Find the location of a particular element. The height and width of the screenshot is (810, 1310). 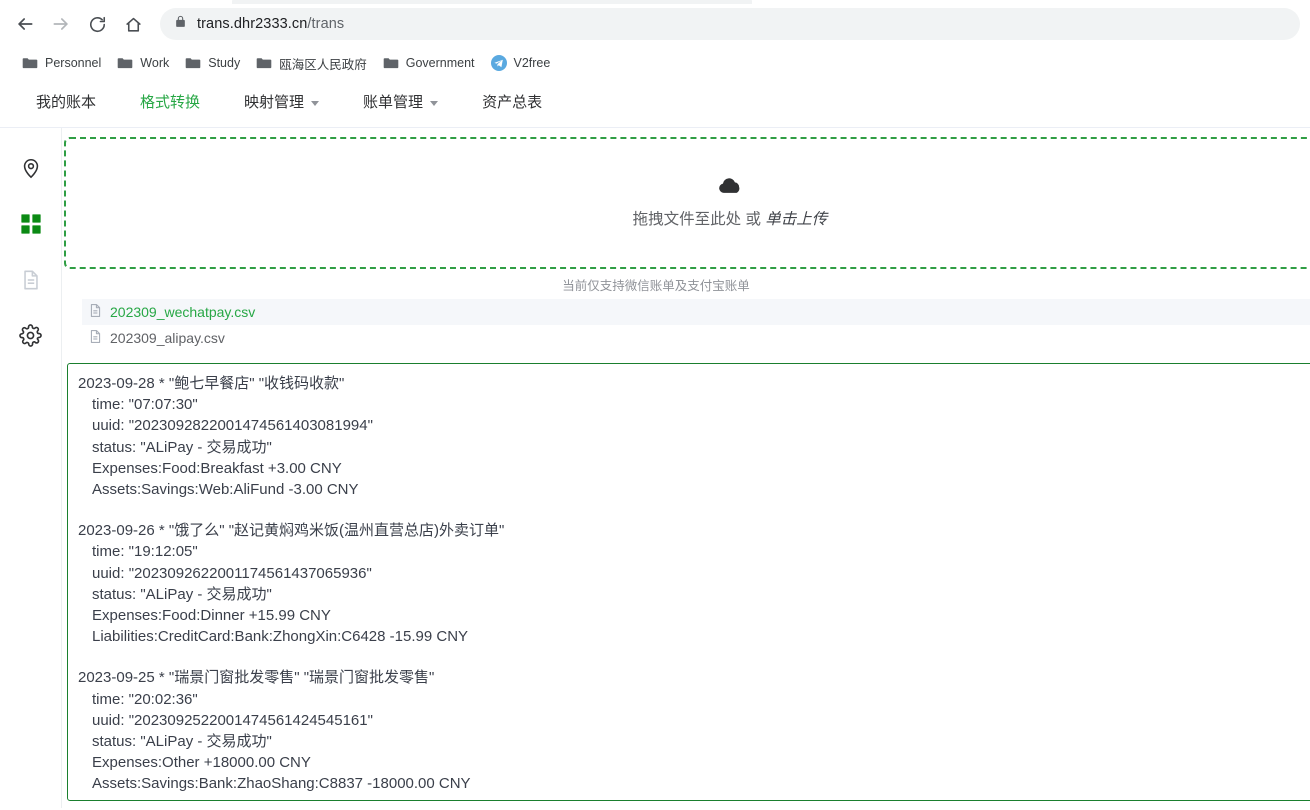

home-button is located at coordinates (133, 24).